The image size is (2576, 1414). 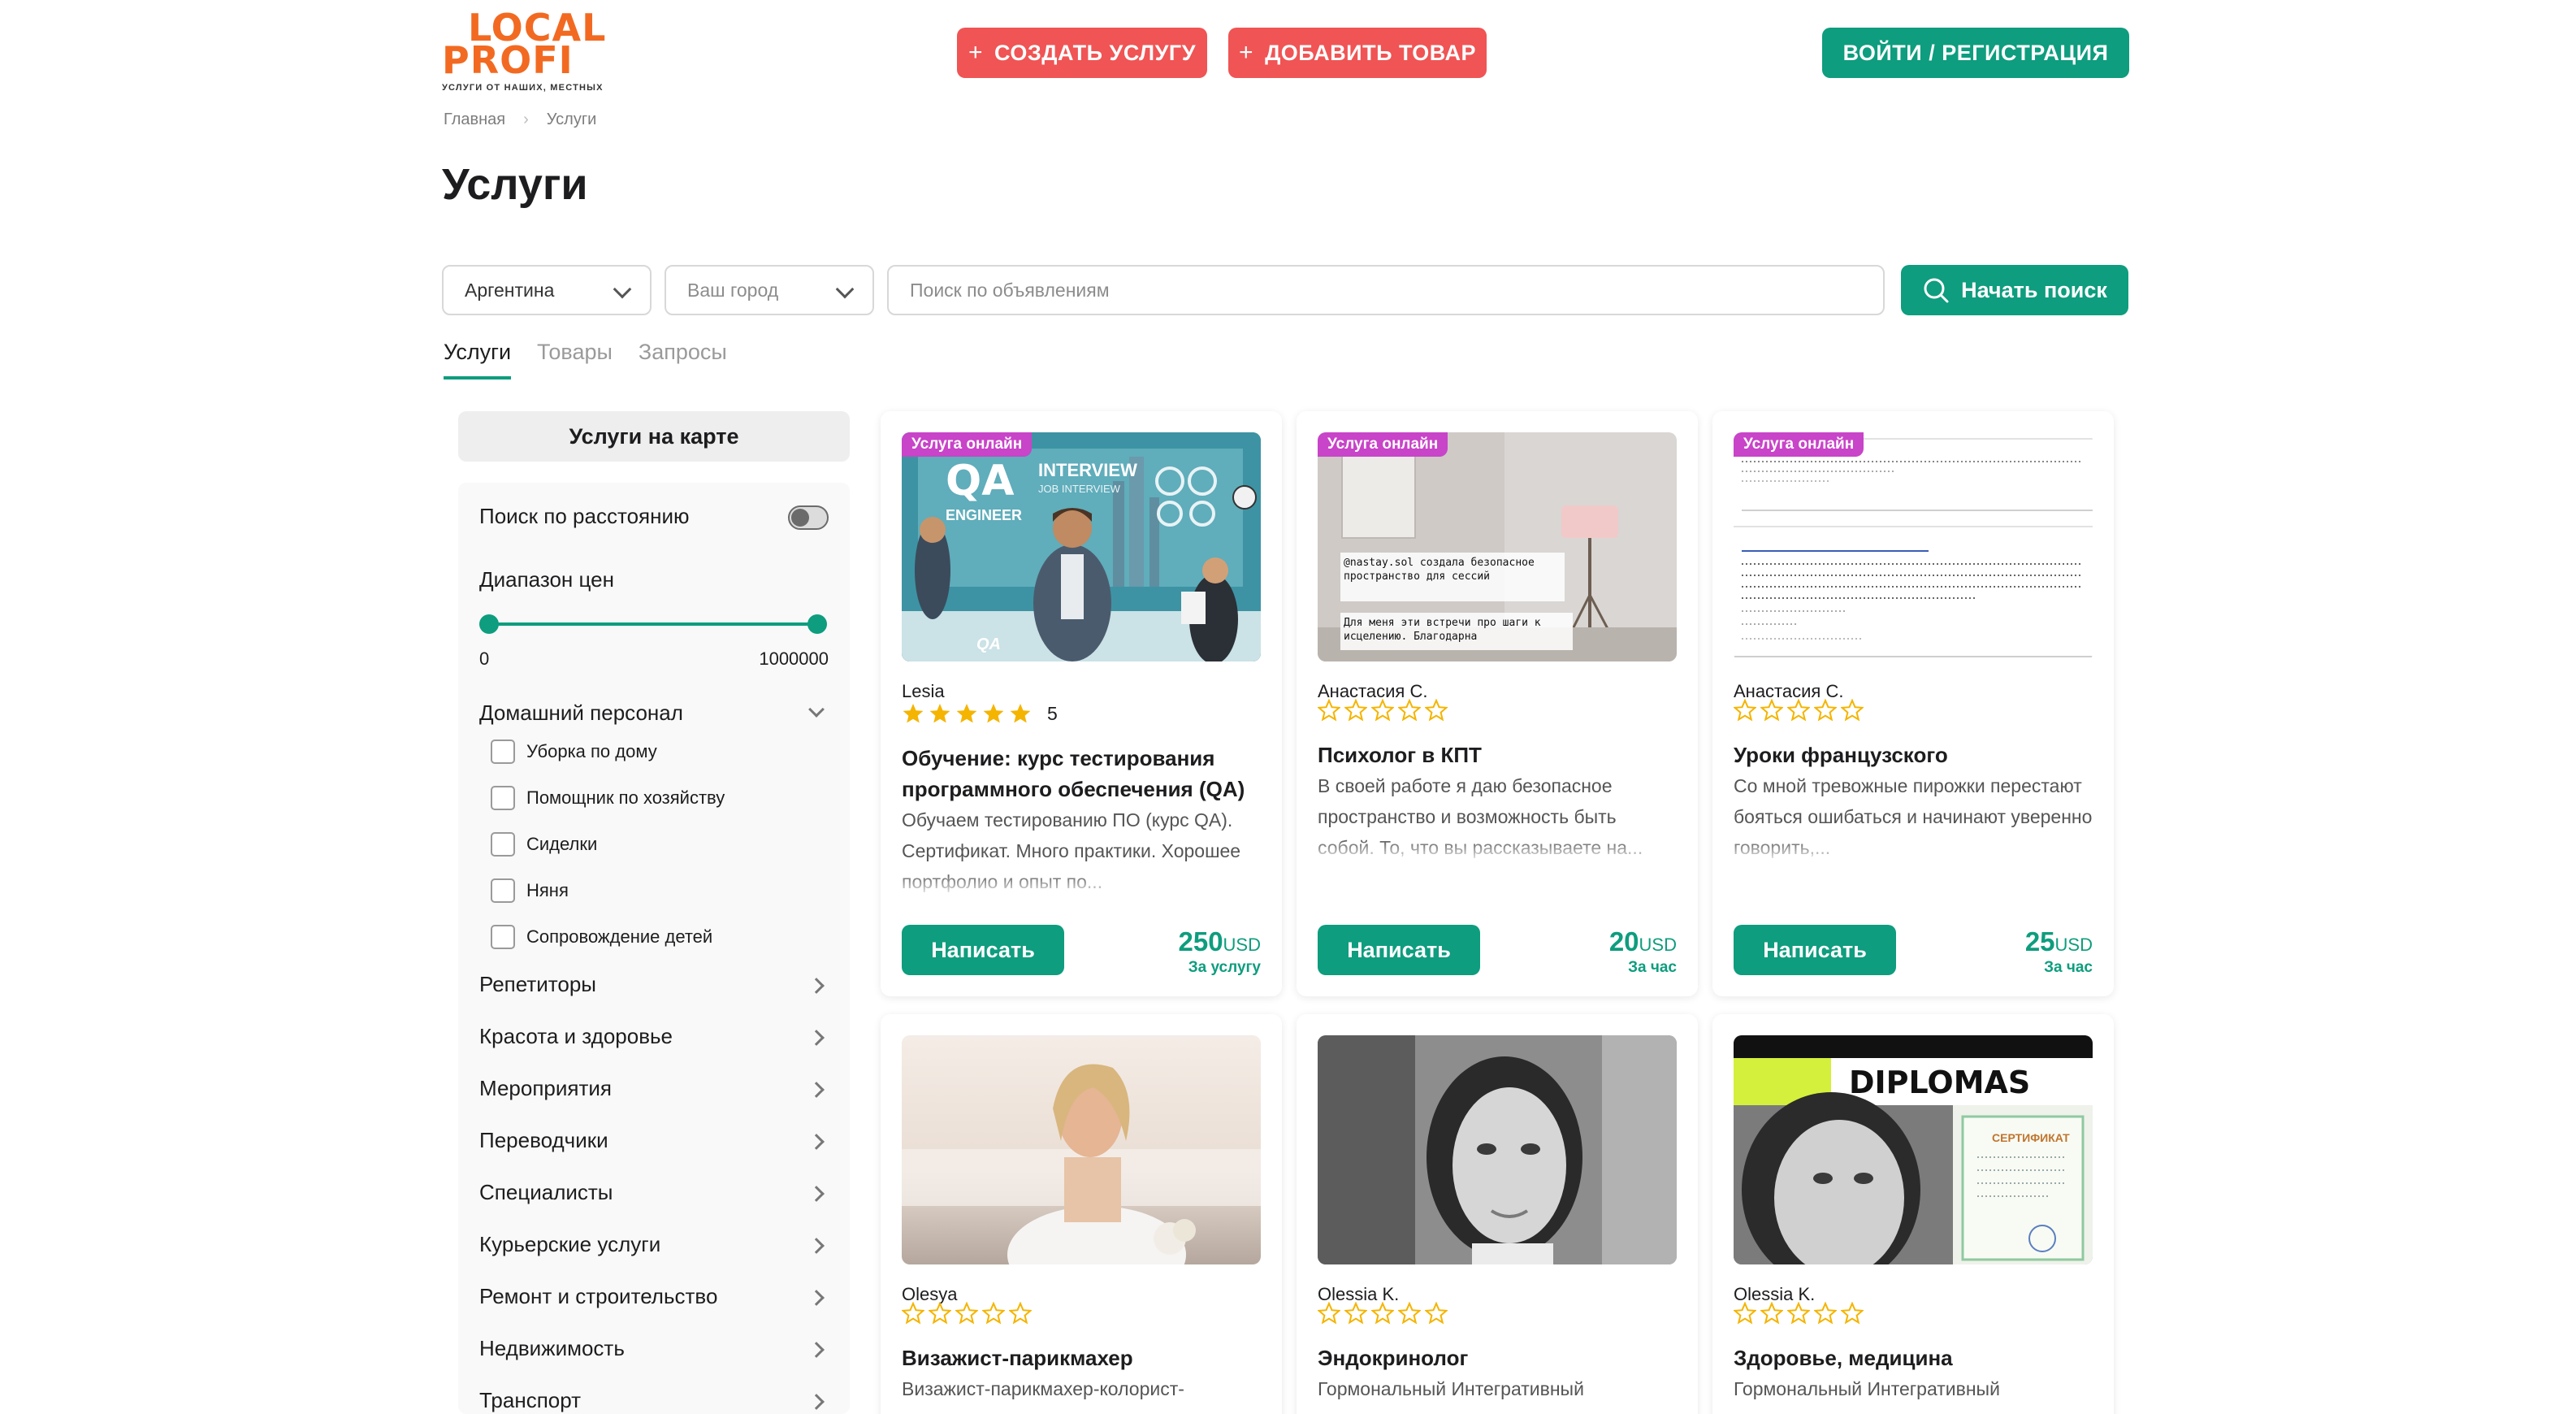 What do you see at coordinates (2014, 290) in the screenshot?
I see `start-search-button: Начать поиск` at bounding box center [2014, 290].